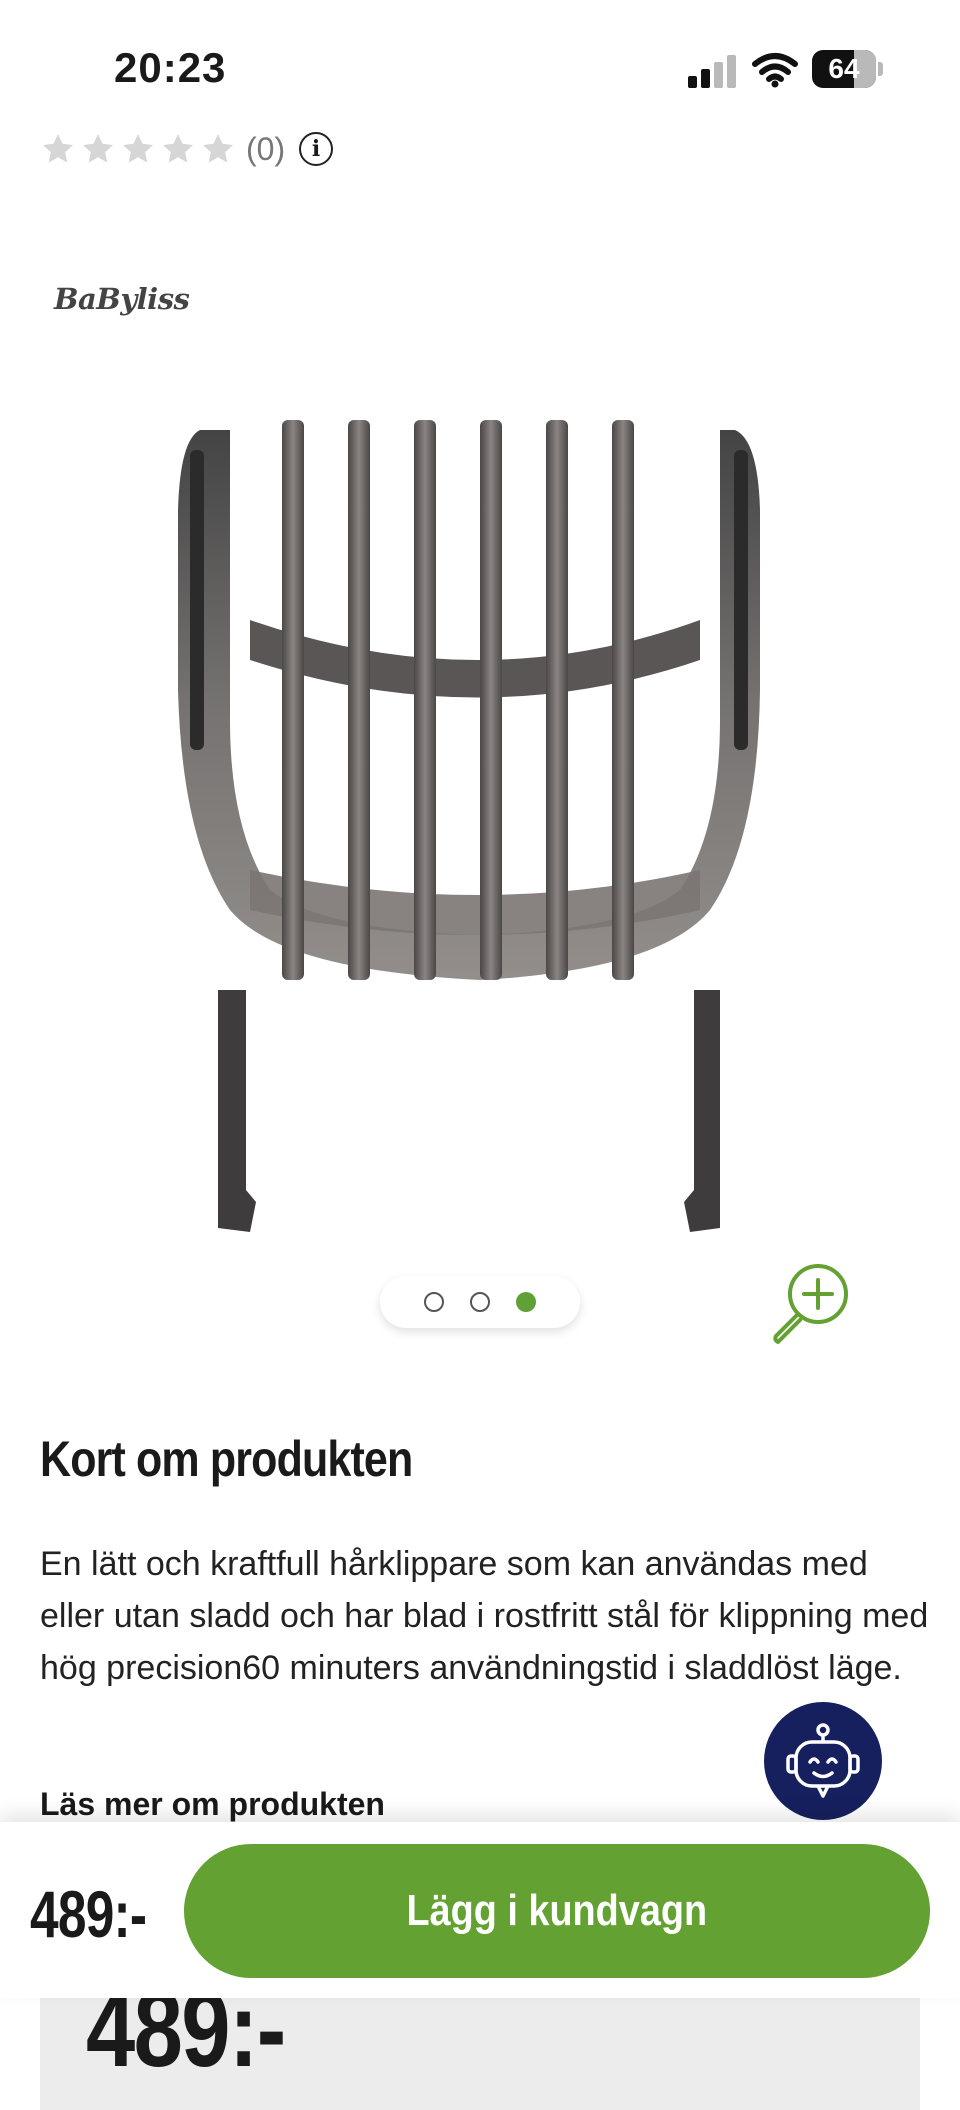  Describe the element at coordinates (88, 1914) in the screenshot. I see `sticky-price: 489:-` at that location.